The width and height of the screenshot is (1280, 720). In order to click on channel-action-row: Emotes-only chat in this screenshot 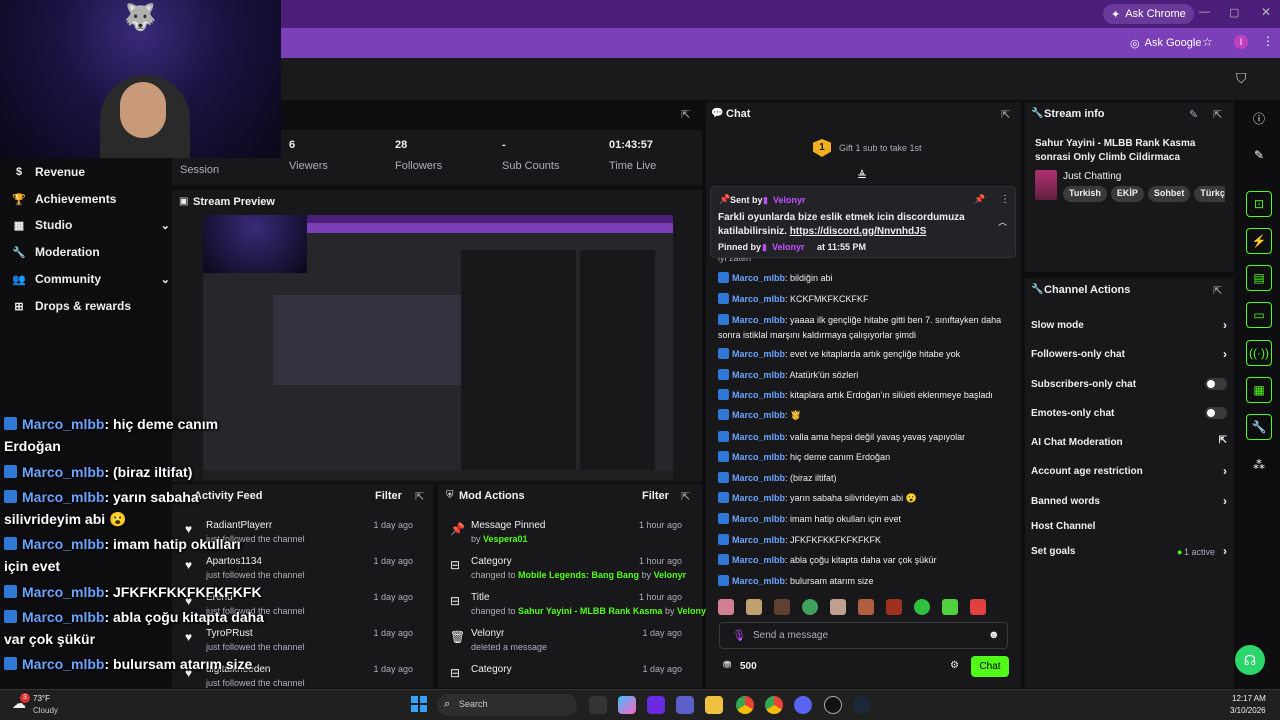, I will do `click(1129, 413)`.